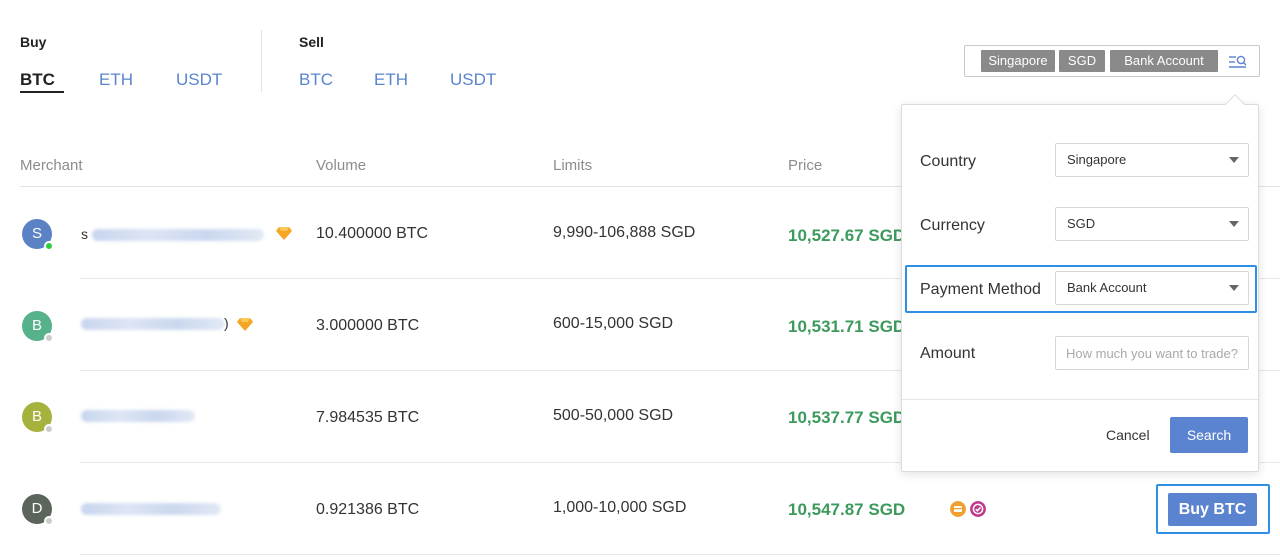 The image size is (1280, 560). I want to click on tab-buy-eth: ETH, so click(116, 80).